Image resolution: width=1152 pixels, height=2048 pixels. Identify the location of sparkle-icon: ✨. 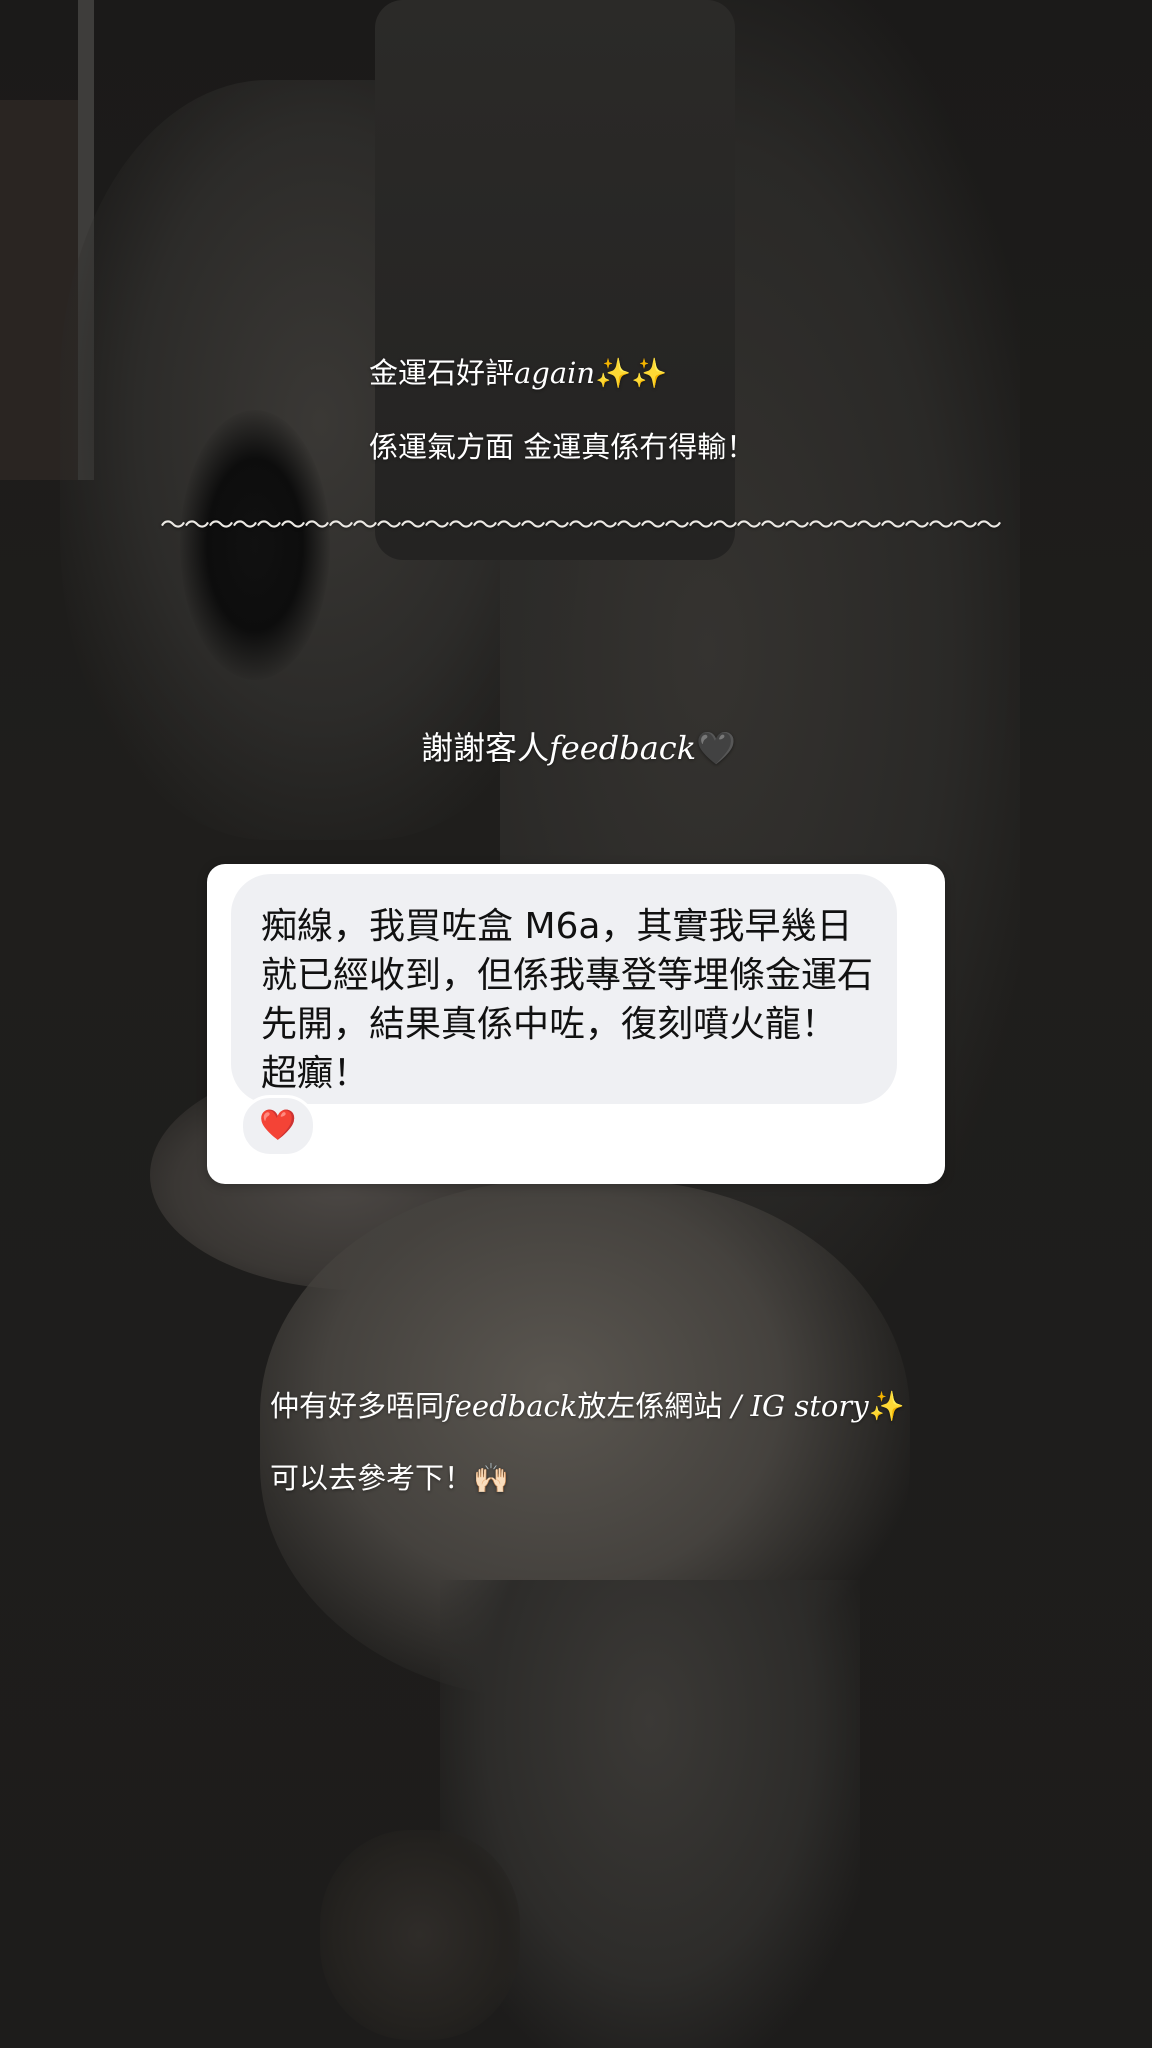
(886, 1406).